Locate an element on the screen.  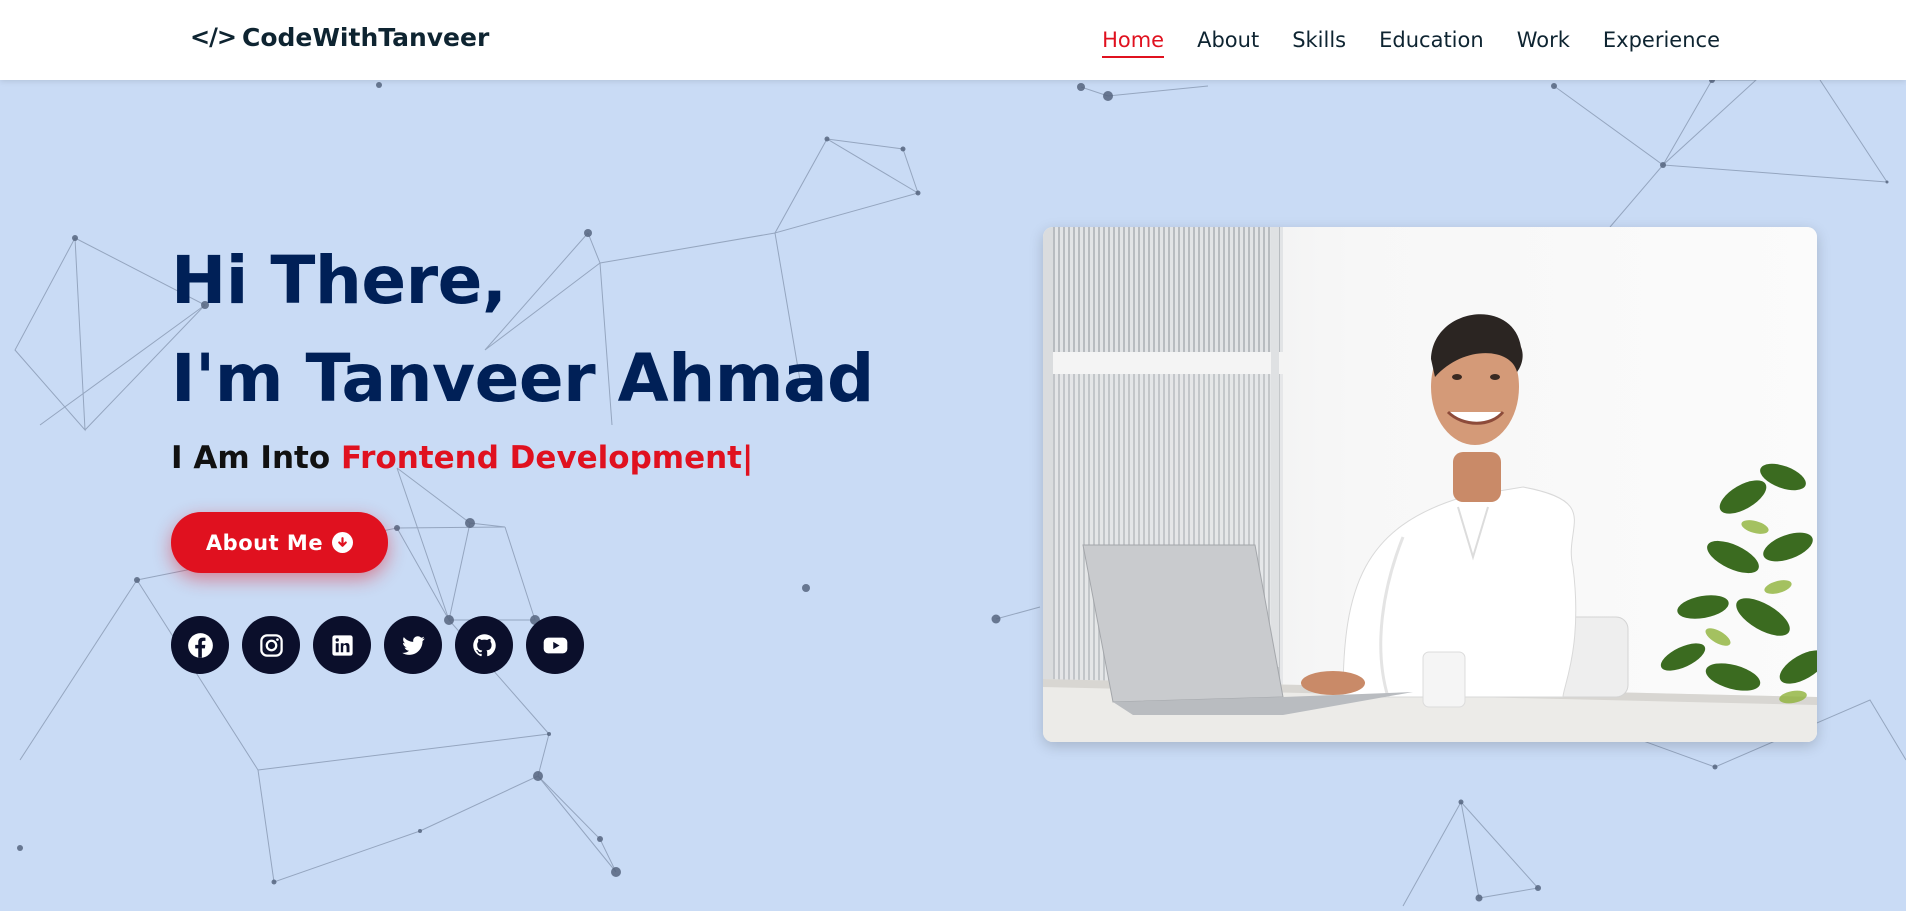
about-me-label: About Me is located at coordinates (264, 542).